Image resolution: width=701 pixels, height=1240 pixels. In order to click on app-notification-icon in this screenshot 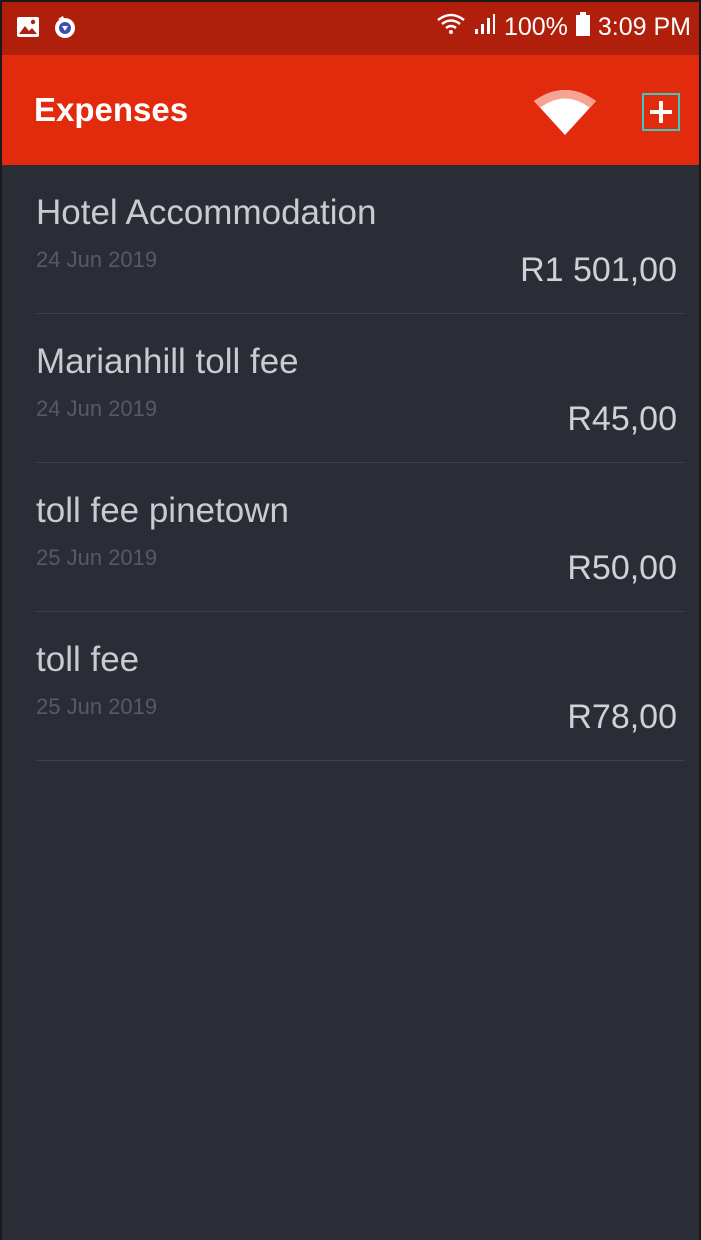, I will do `click(65, 29)`.